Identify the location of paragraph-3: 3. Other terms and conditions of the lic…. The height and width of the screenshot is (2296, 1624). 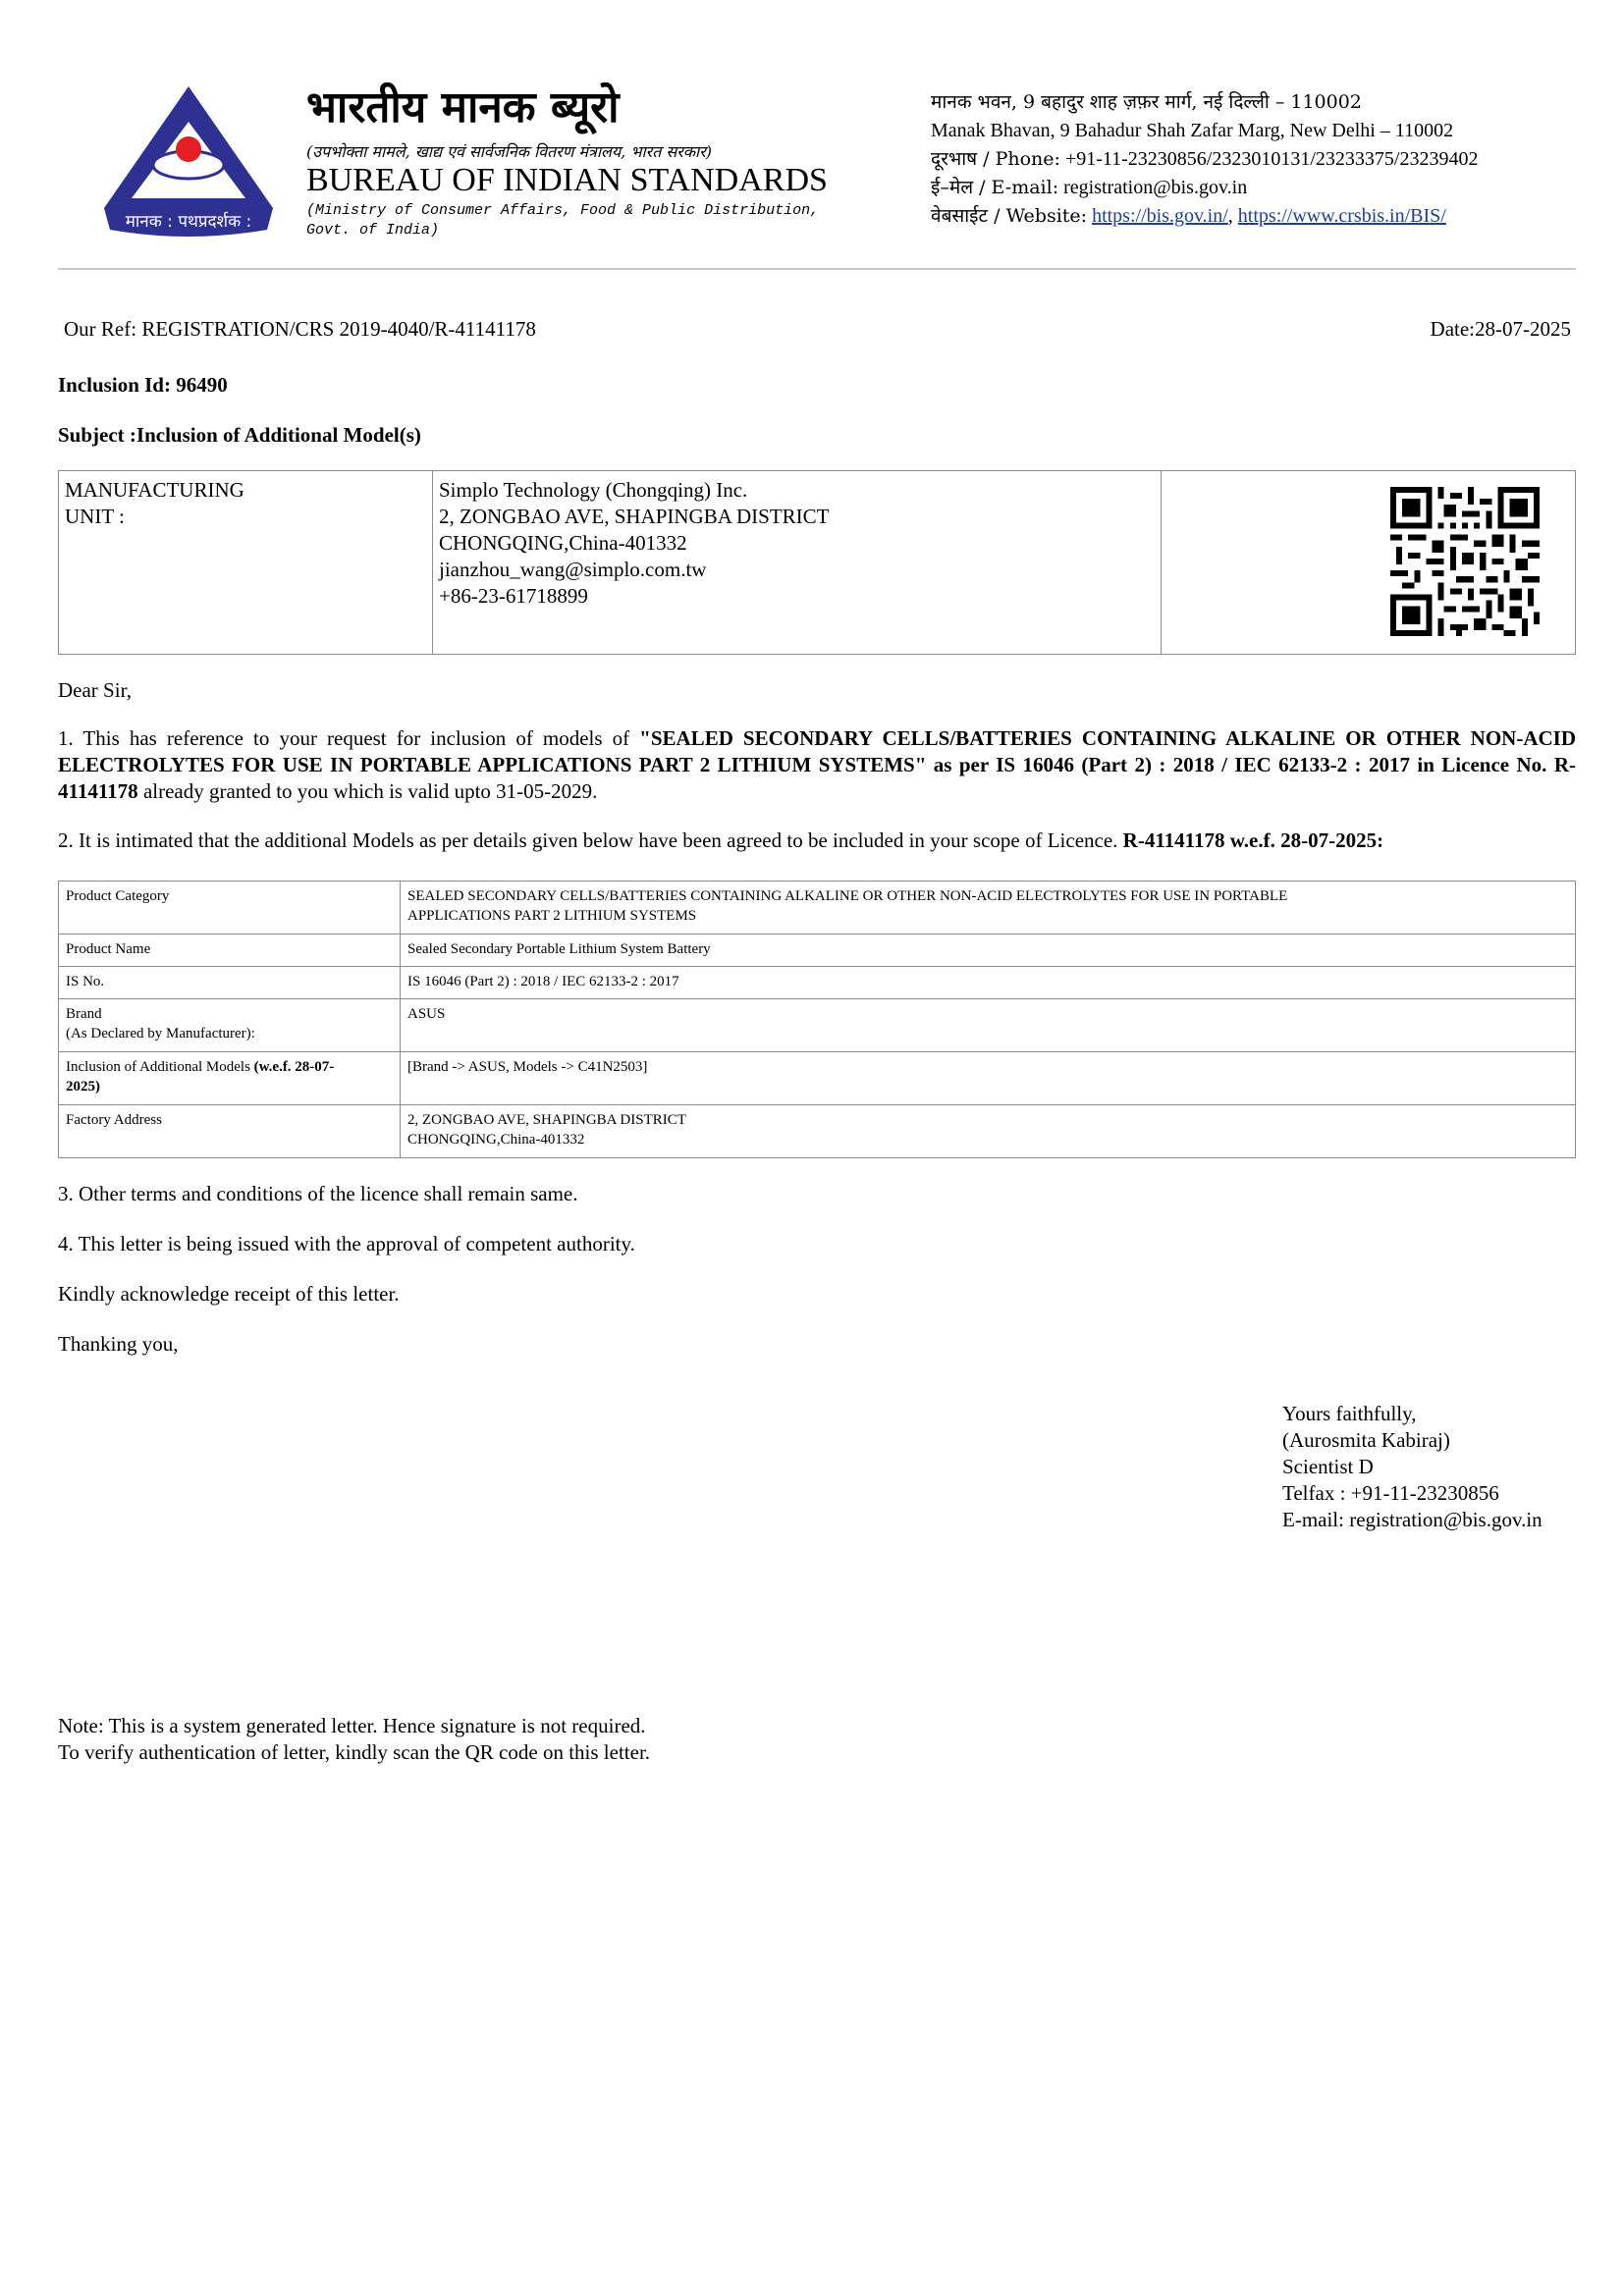
(318, 1193).